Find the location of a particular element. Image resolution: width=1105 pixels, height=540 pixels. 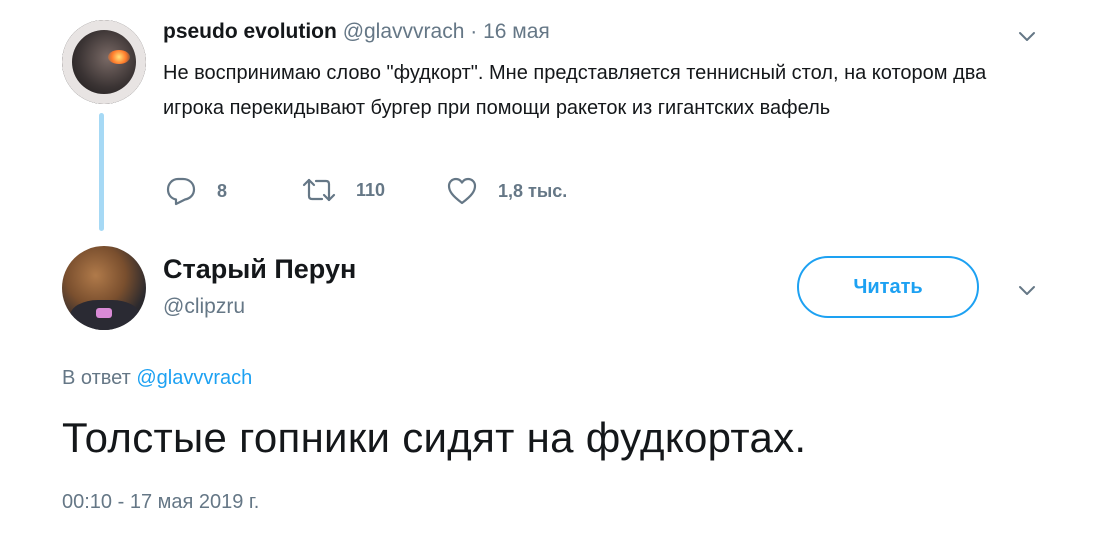

tweet-timestamp: 00:10 - 17 мая 2019 г. is located at coordinates (160, 502).